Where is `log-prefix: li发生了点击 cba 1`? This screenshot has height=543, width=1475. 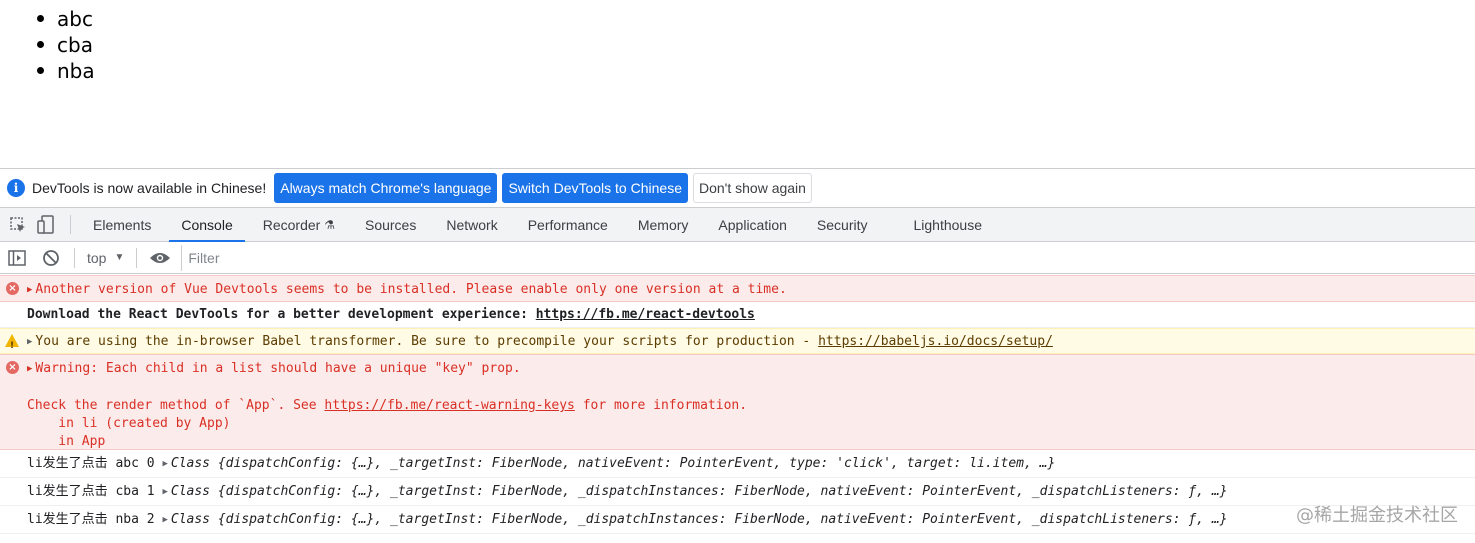 log-prefix: li发生了点击 cba 1 is located at coordinates (95, 491).